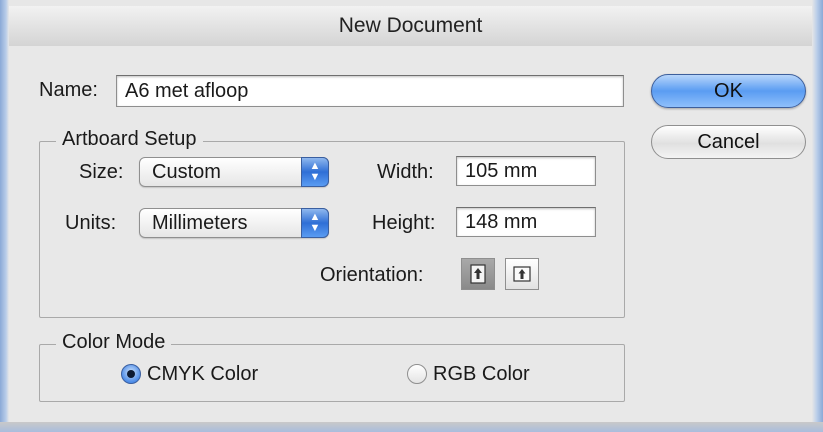  I want to click on orientation-label: Orientation:, so click(372, 275).